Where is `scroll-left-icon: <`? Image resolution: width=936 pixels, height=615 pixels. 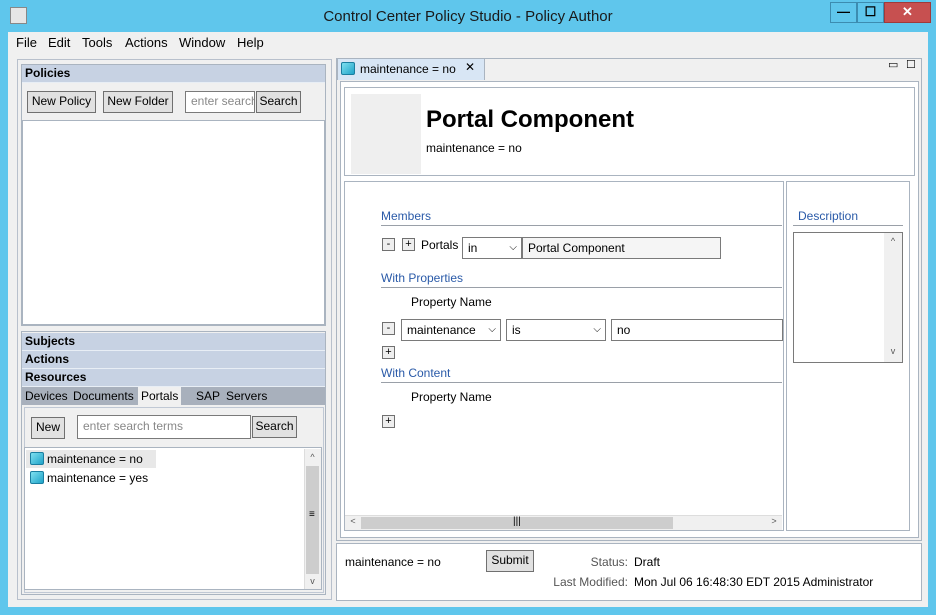
scroll-left-icon: < is located at coordinates (353, 521).